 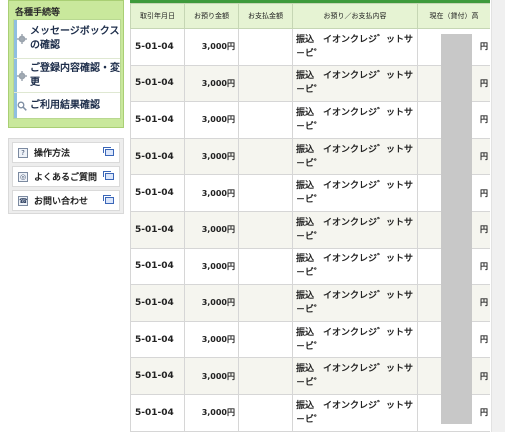 I want to click on help-link-howto: ? 操作方法, so click(x=66, y=152).